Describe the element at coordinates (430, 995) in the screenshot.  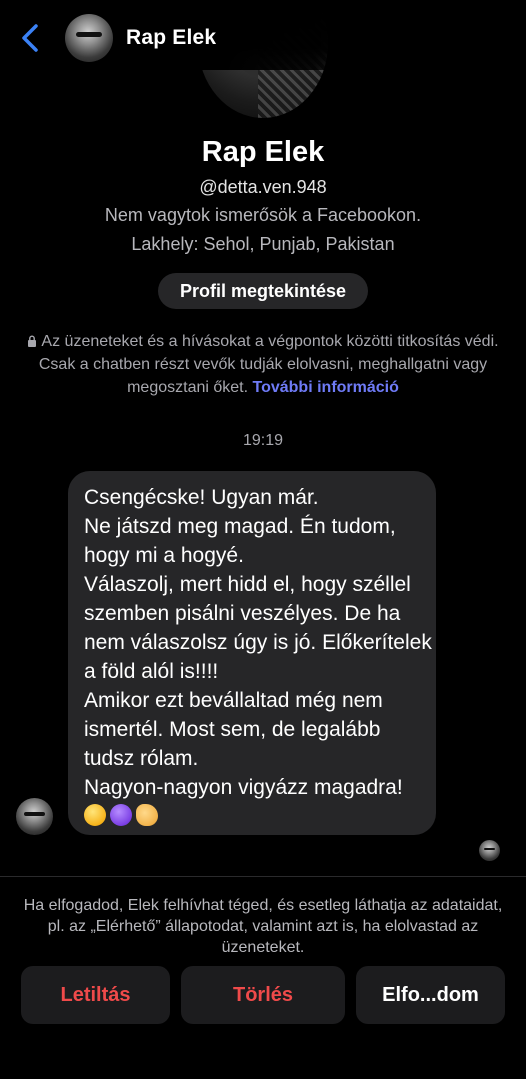
I see `accept-button: Elfo...dom` at that location.